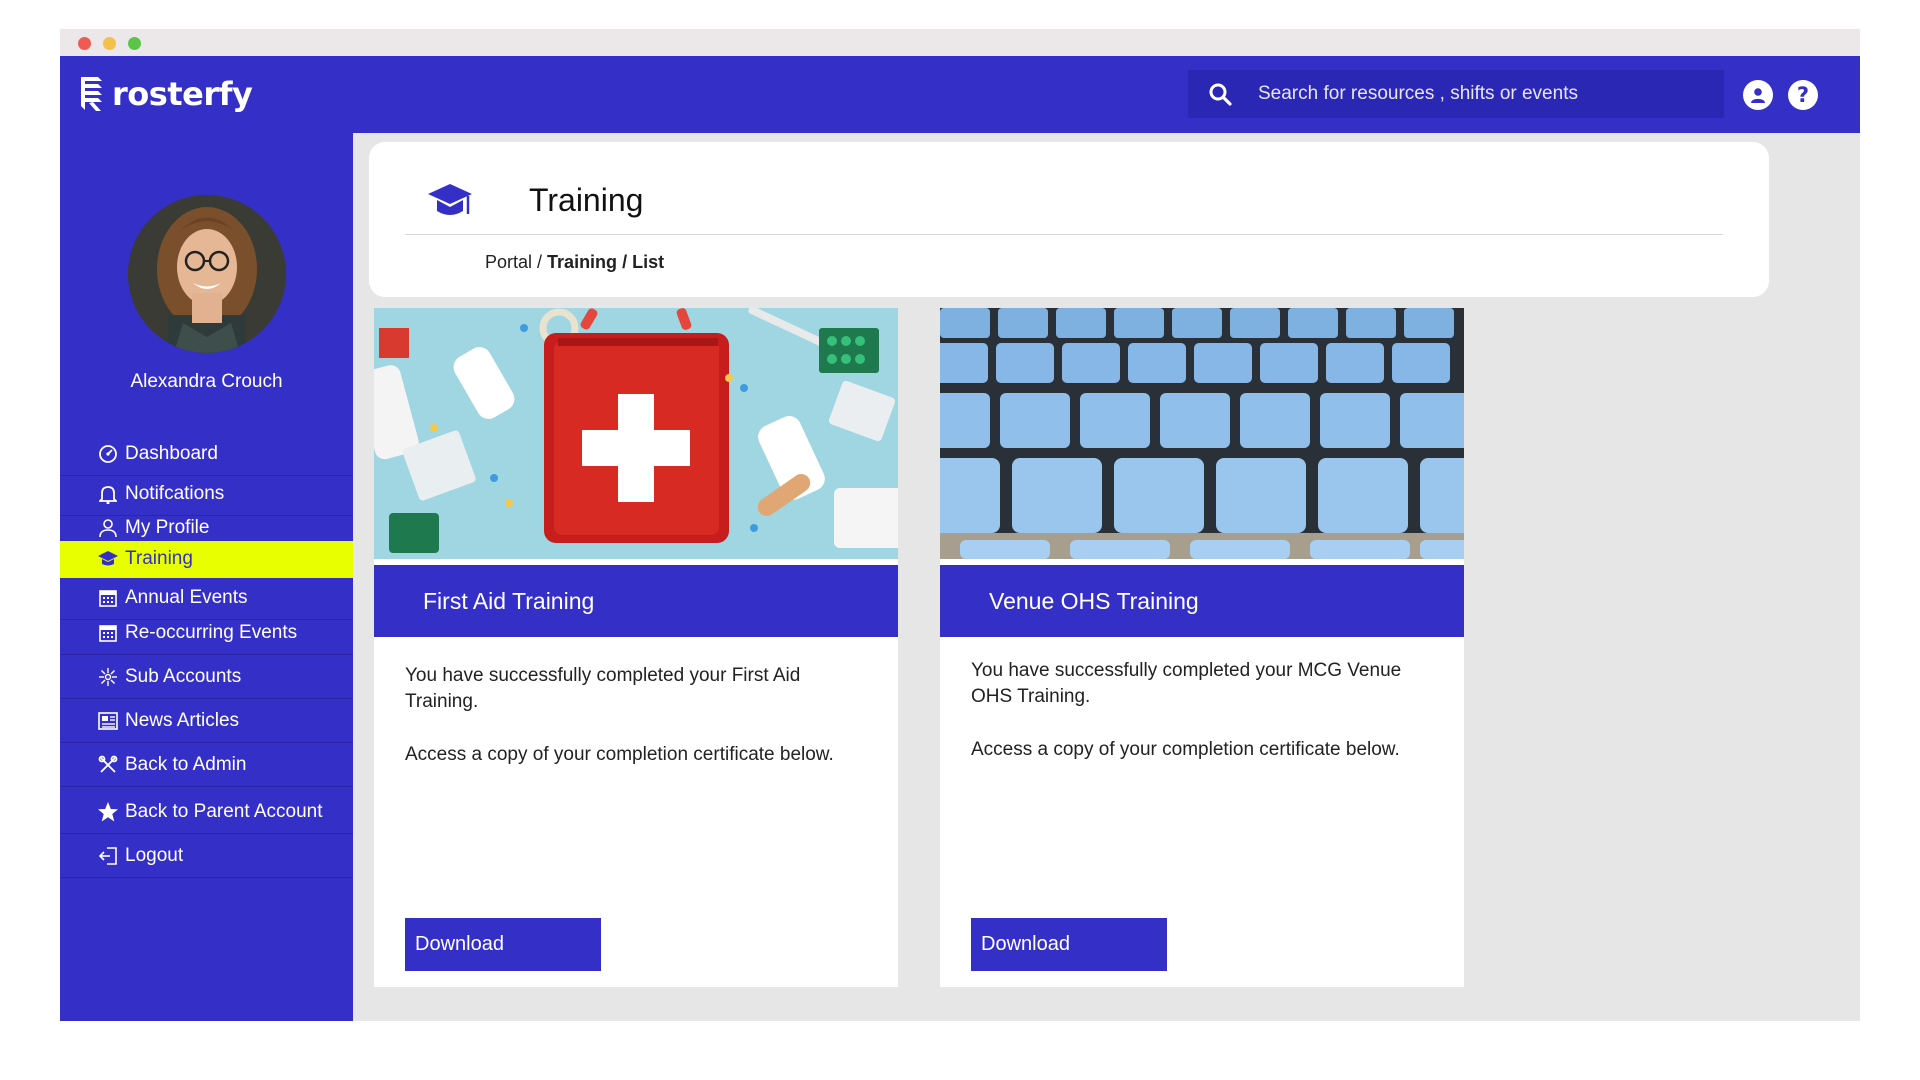  What do you see at coordinates (108, 856) in the screenshot?
I see `logout-icon` at bounding box center [108, 856].